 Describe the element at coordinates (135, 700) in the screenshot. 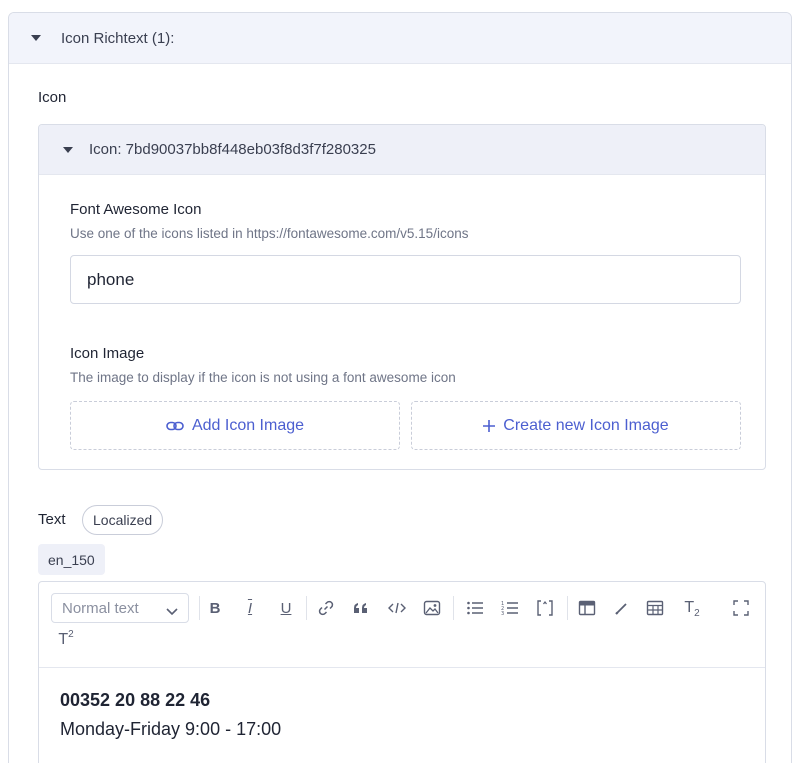

I see `phone-number-text: 00352 20 88 22 46` at that location.